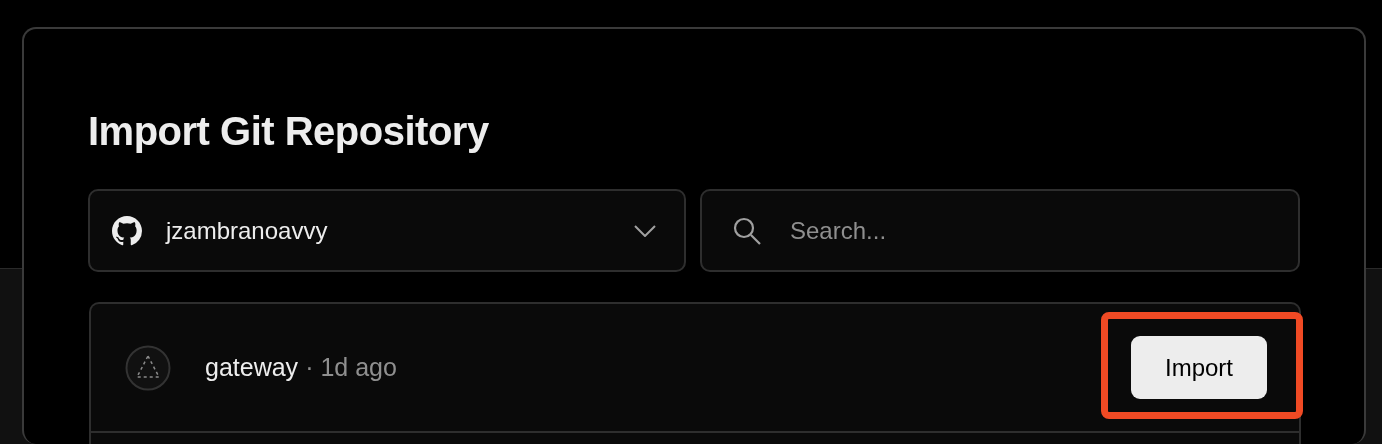 The height and width of the screenshot is (444, 1382). What do you see at coordinates (351, 367) in the screenshot?
I see `repo-updated-time: · 1d ago` at bounding box center [351, 367].